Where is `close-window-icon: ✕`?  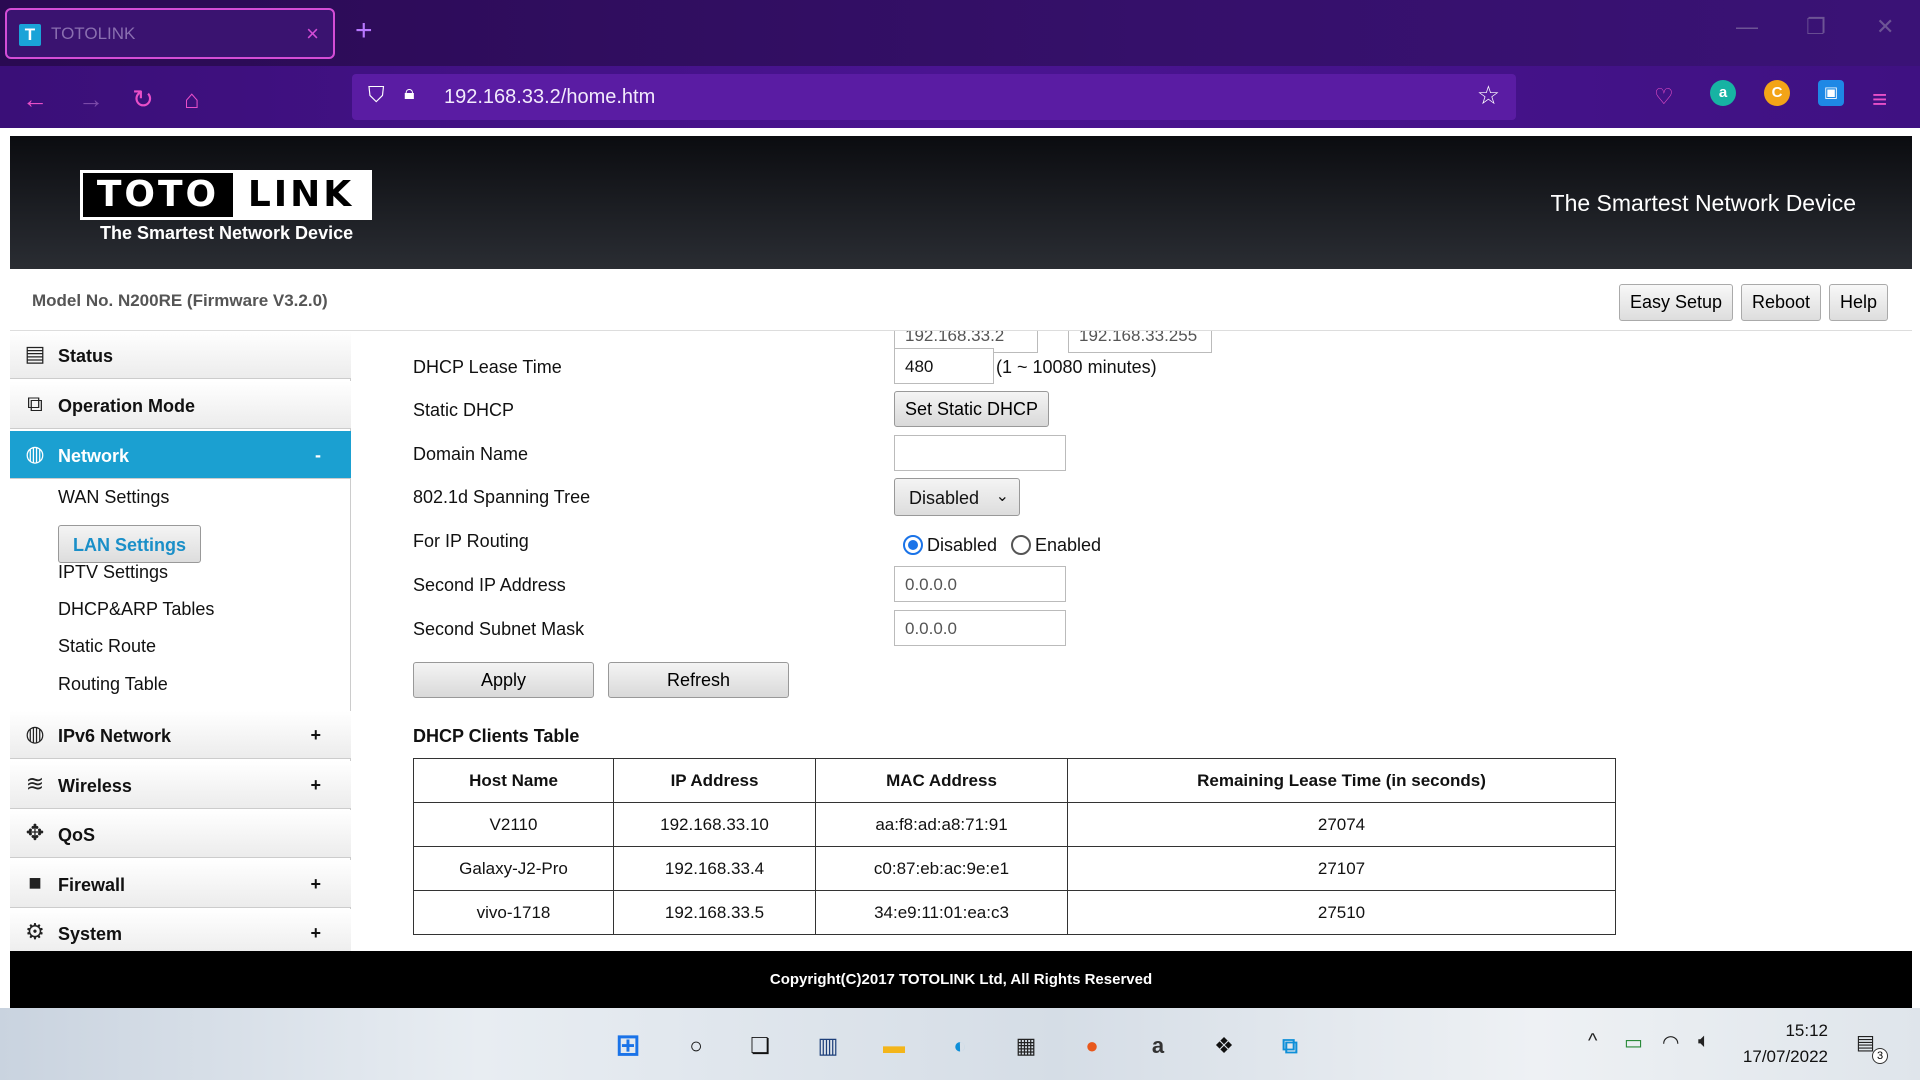
close-window-icon: ✕ is located at coordinates (1885, 27).